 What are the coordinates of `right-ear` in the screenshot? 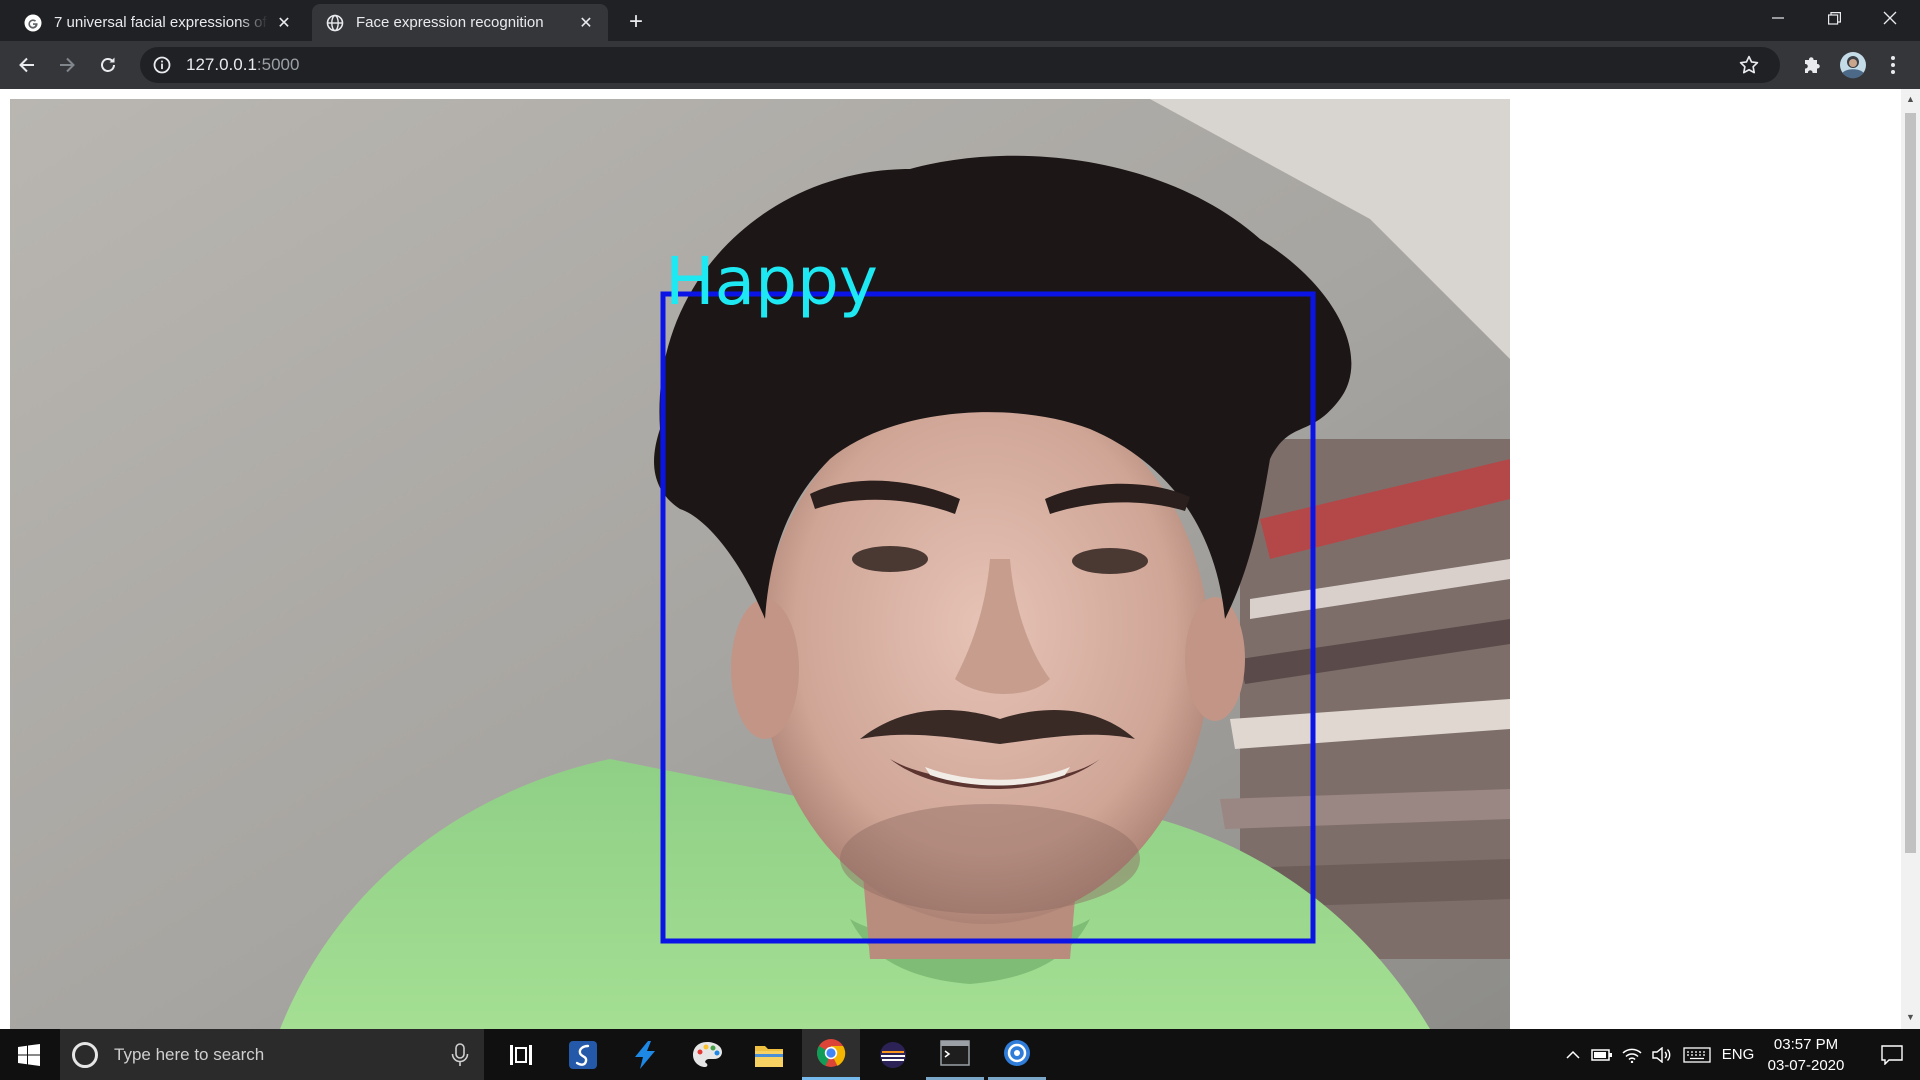 It's located at (1215, 659).